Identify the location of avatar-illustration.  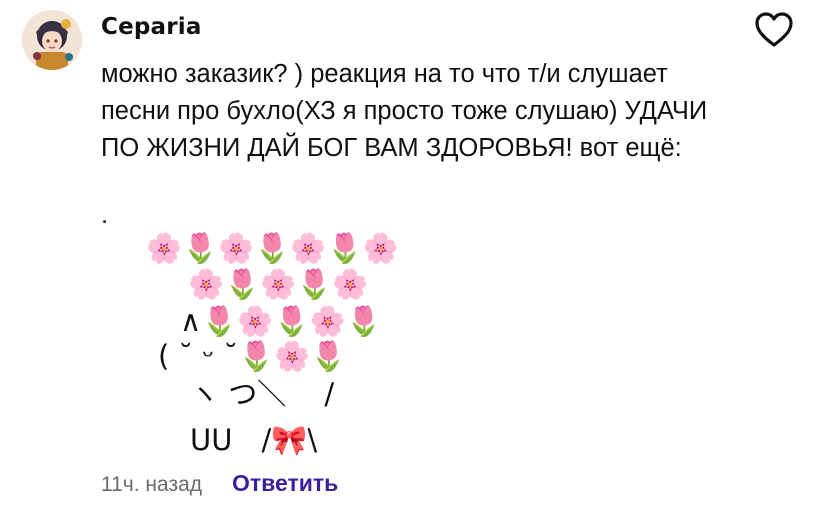
(52, 40).